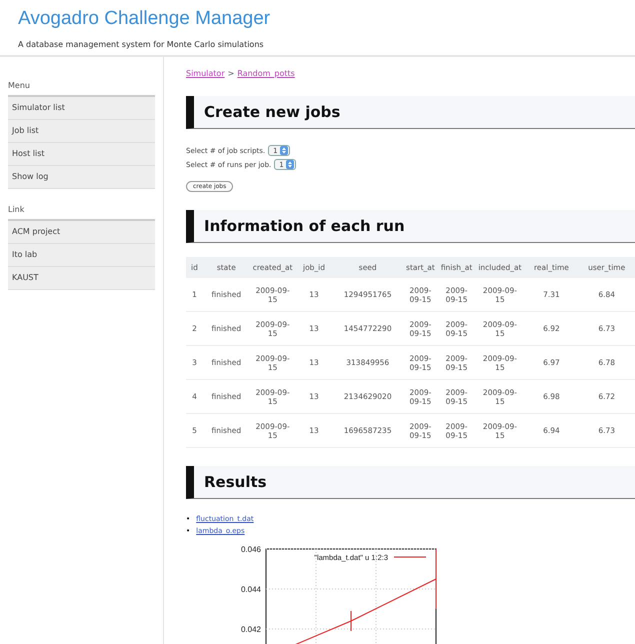 The image size is (635, 644). What do you see at coordinates (81, 131) in the screenshot?
I see `sidebar-item: Job list` at bounding box center [81, 131].